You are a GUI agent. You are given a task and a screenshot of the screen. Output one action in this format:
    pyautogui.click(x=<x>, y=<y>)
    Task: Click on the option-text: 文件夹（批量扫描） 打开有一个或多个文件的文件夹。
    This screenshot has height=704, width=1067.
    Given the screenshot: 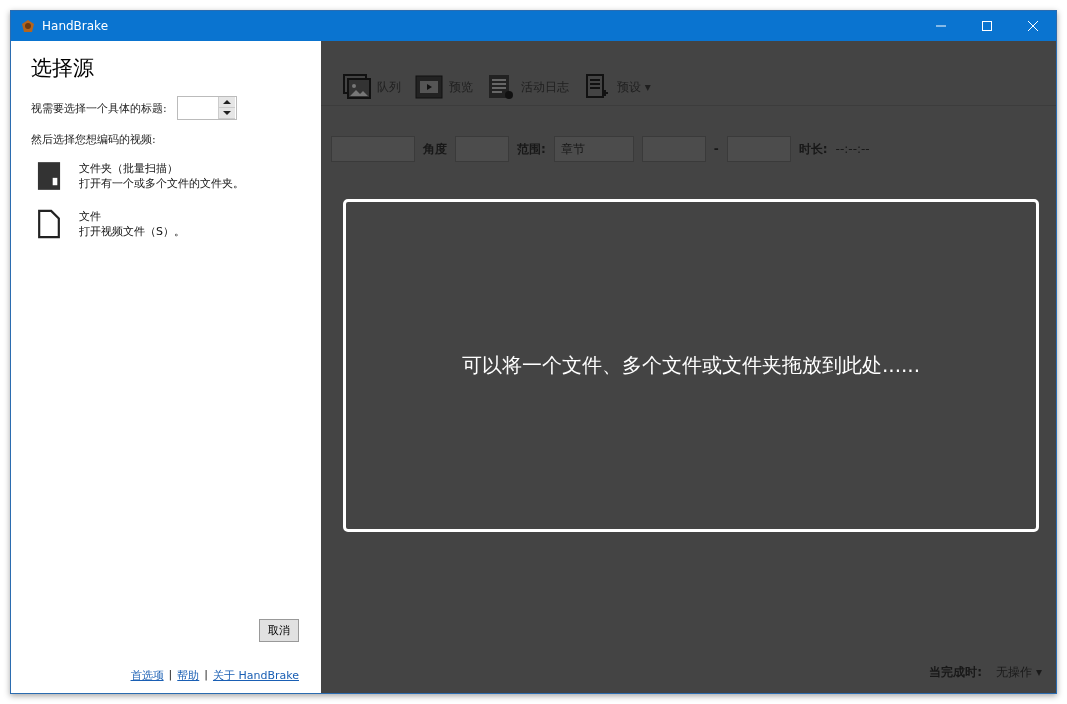 What is the action you would take?
    pyautogui.click(x=161, y=176)
    